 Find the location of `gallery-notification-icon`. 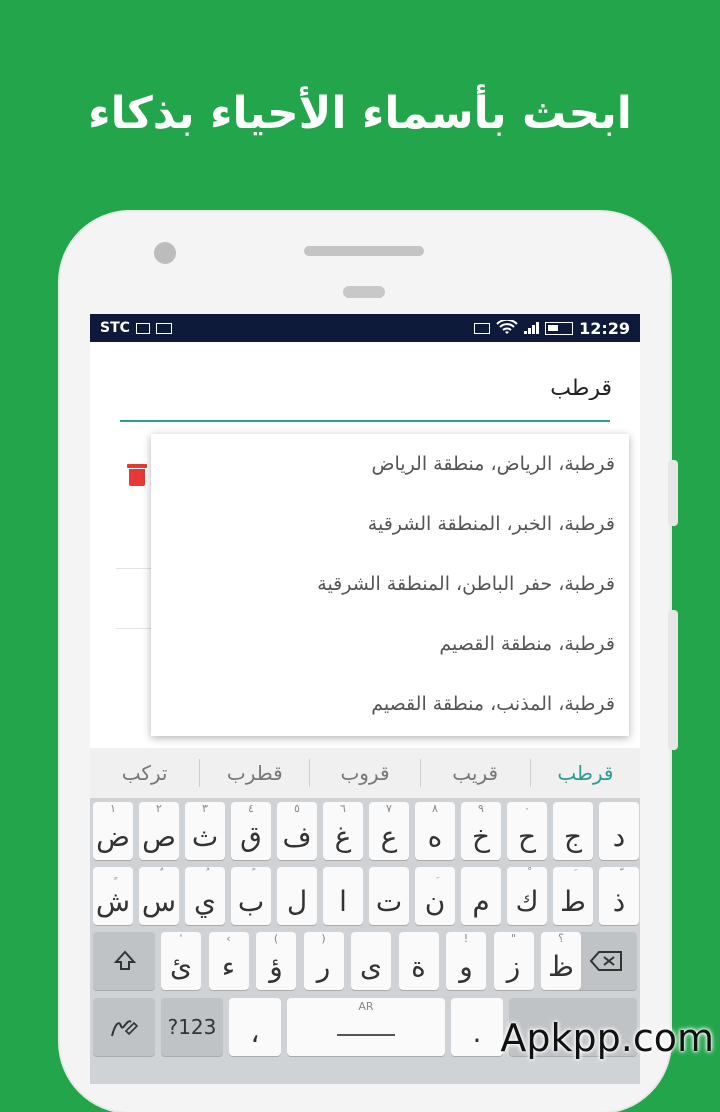

gallery-notification-icon is located at coordinates (142, 328).